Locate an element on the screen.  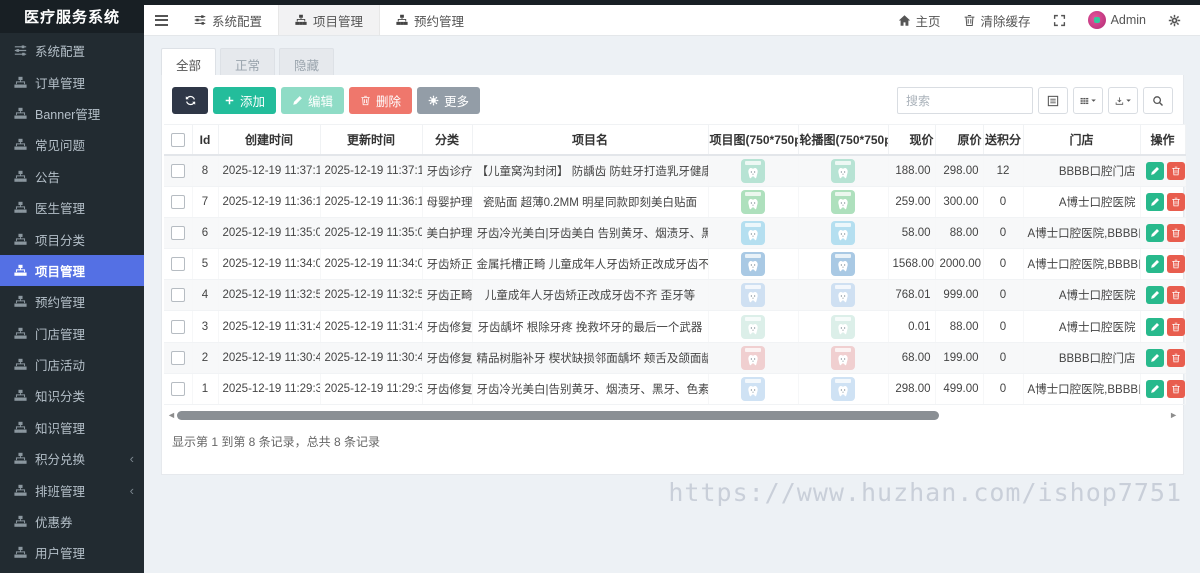
sidebar-item-11: 知识分类 is located at coordinates (72, 395).